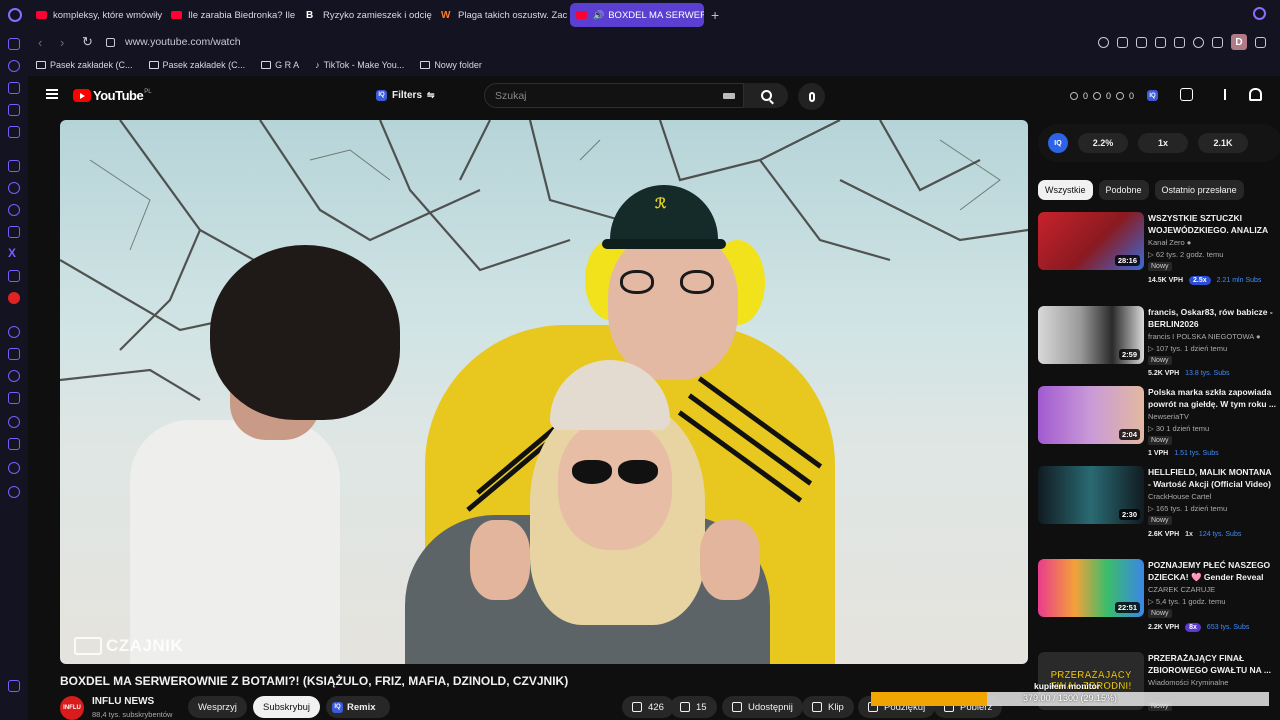 The width and height of the screenshot is (1280, 720). I want to click on channel-avatar: INFLU, so click(72, 708).